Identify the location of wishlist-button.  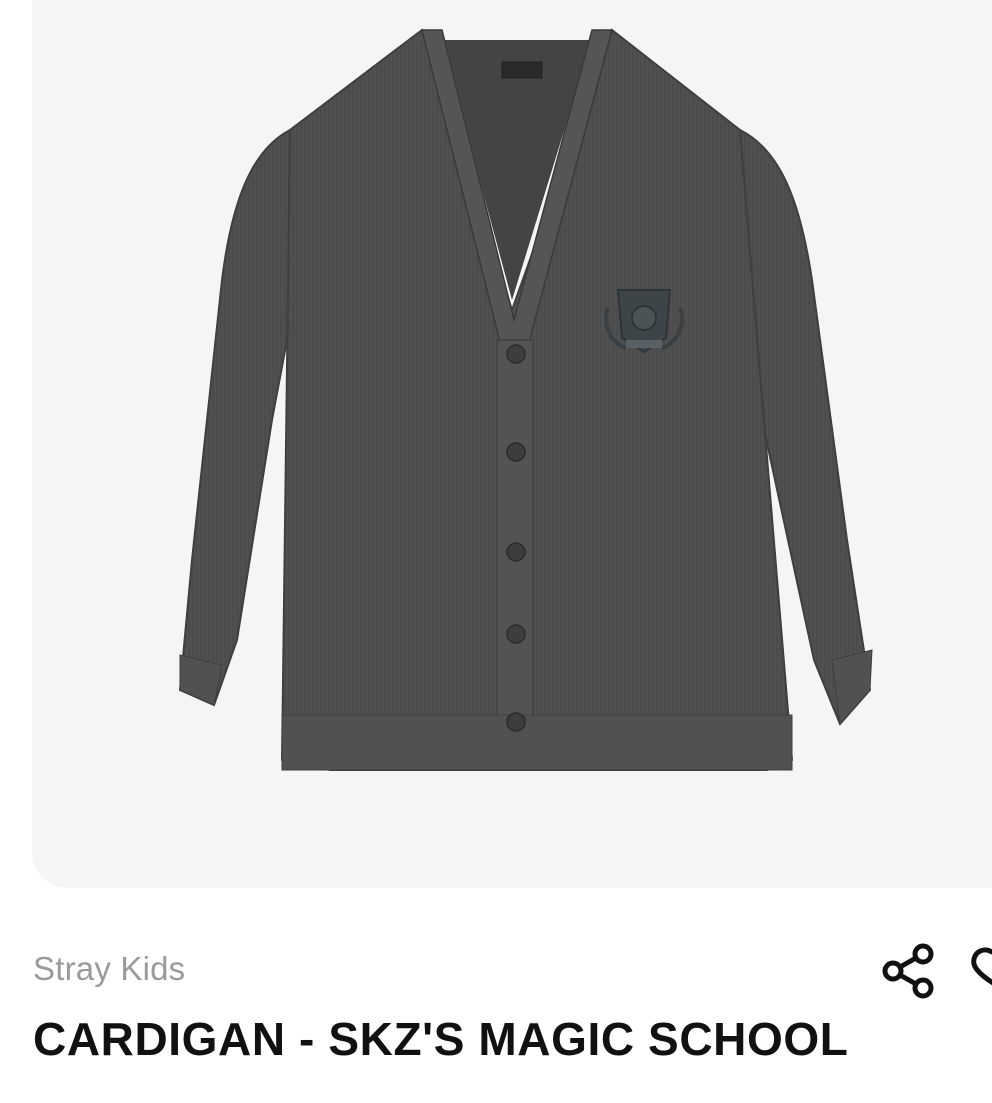
(977, 971).